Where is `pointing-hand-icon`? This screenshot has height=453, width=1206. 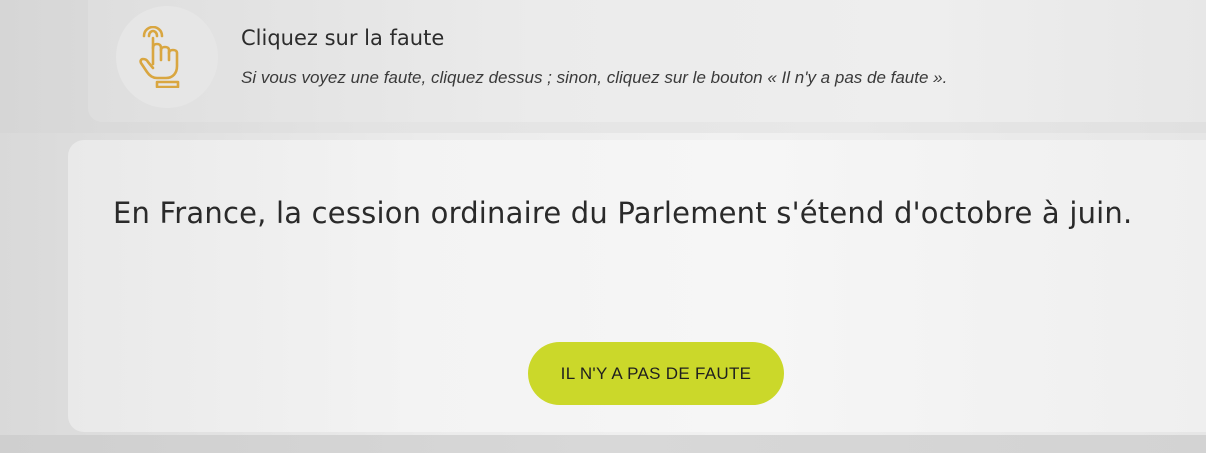
pointing-hand-icon is located at coordinates (159, 57).